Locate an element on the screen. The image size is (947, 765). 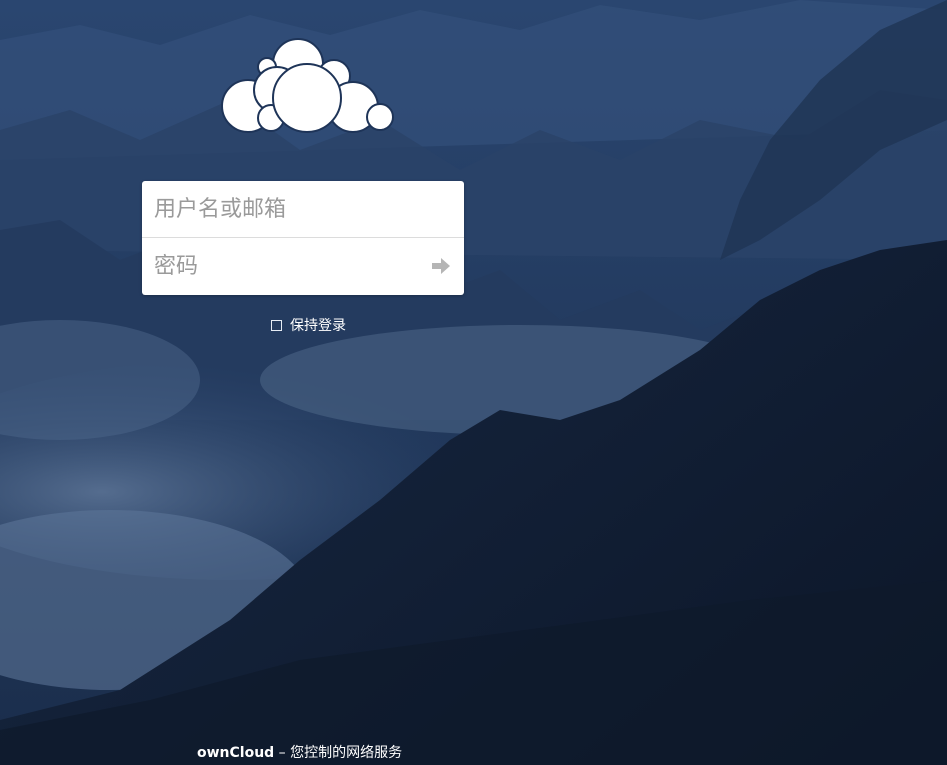
remember-login-label: 保持登录 is located at coordinates (318, 326).